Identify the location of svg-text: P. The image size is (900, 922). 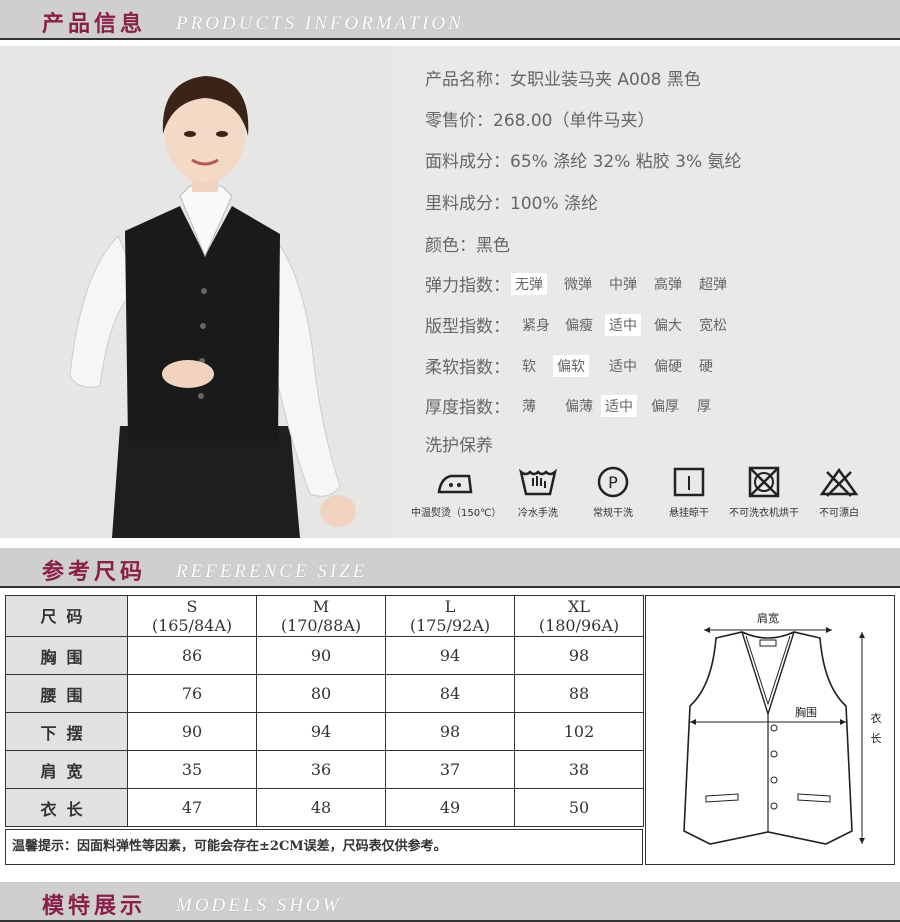
(613, 482).